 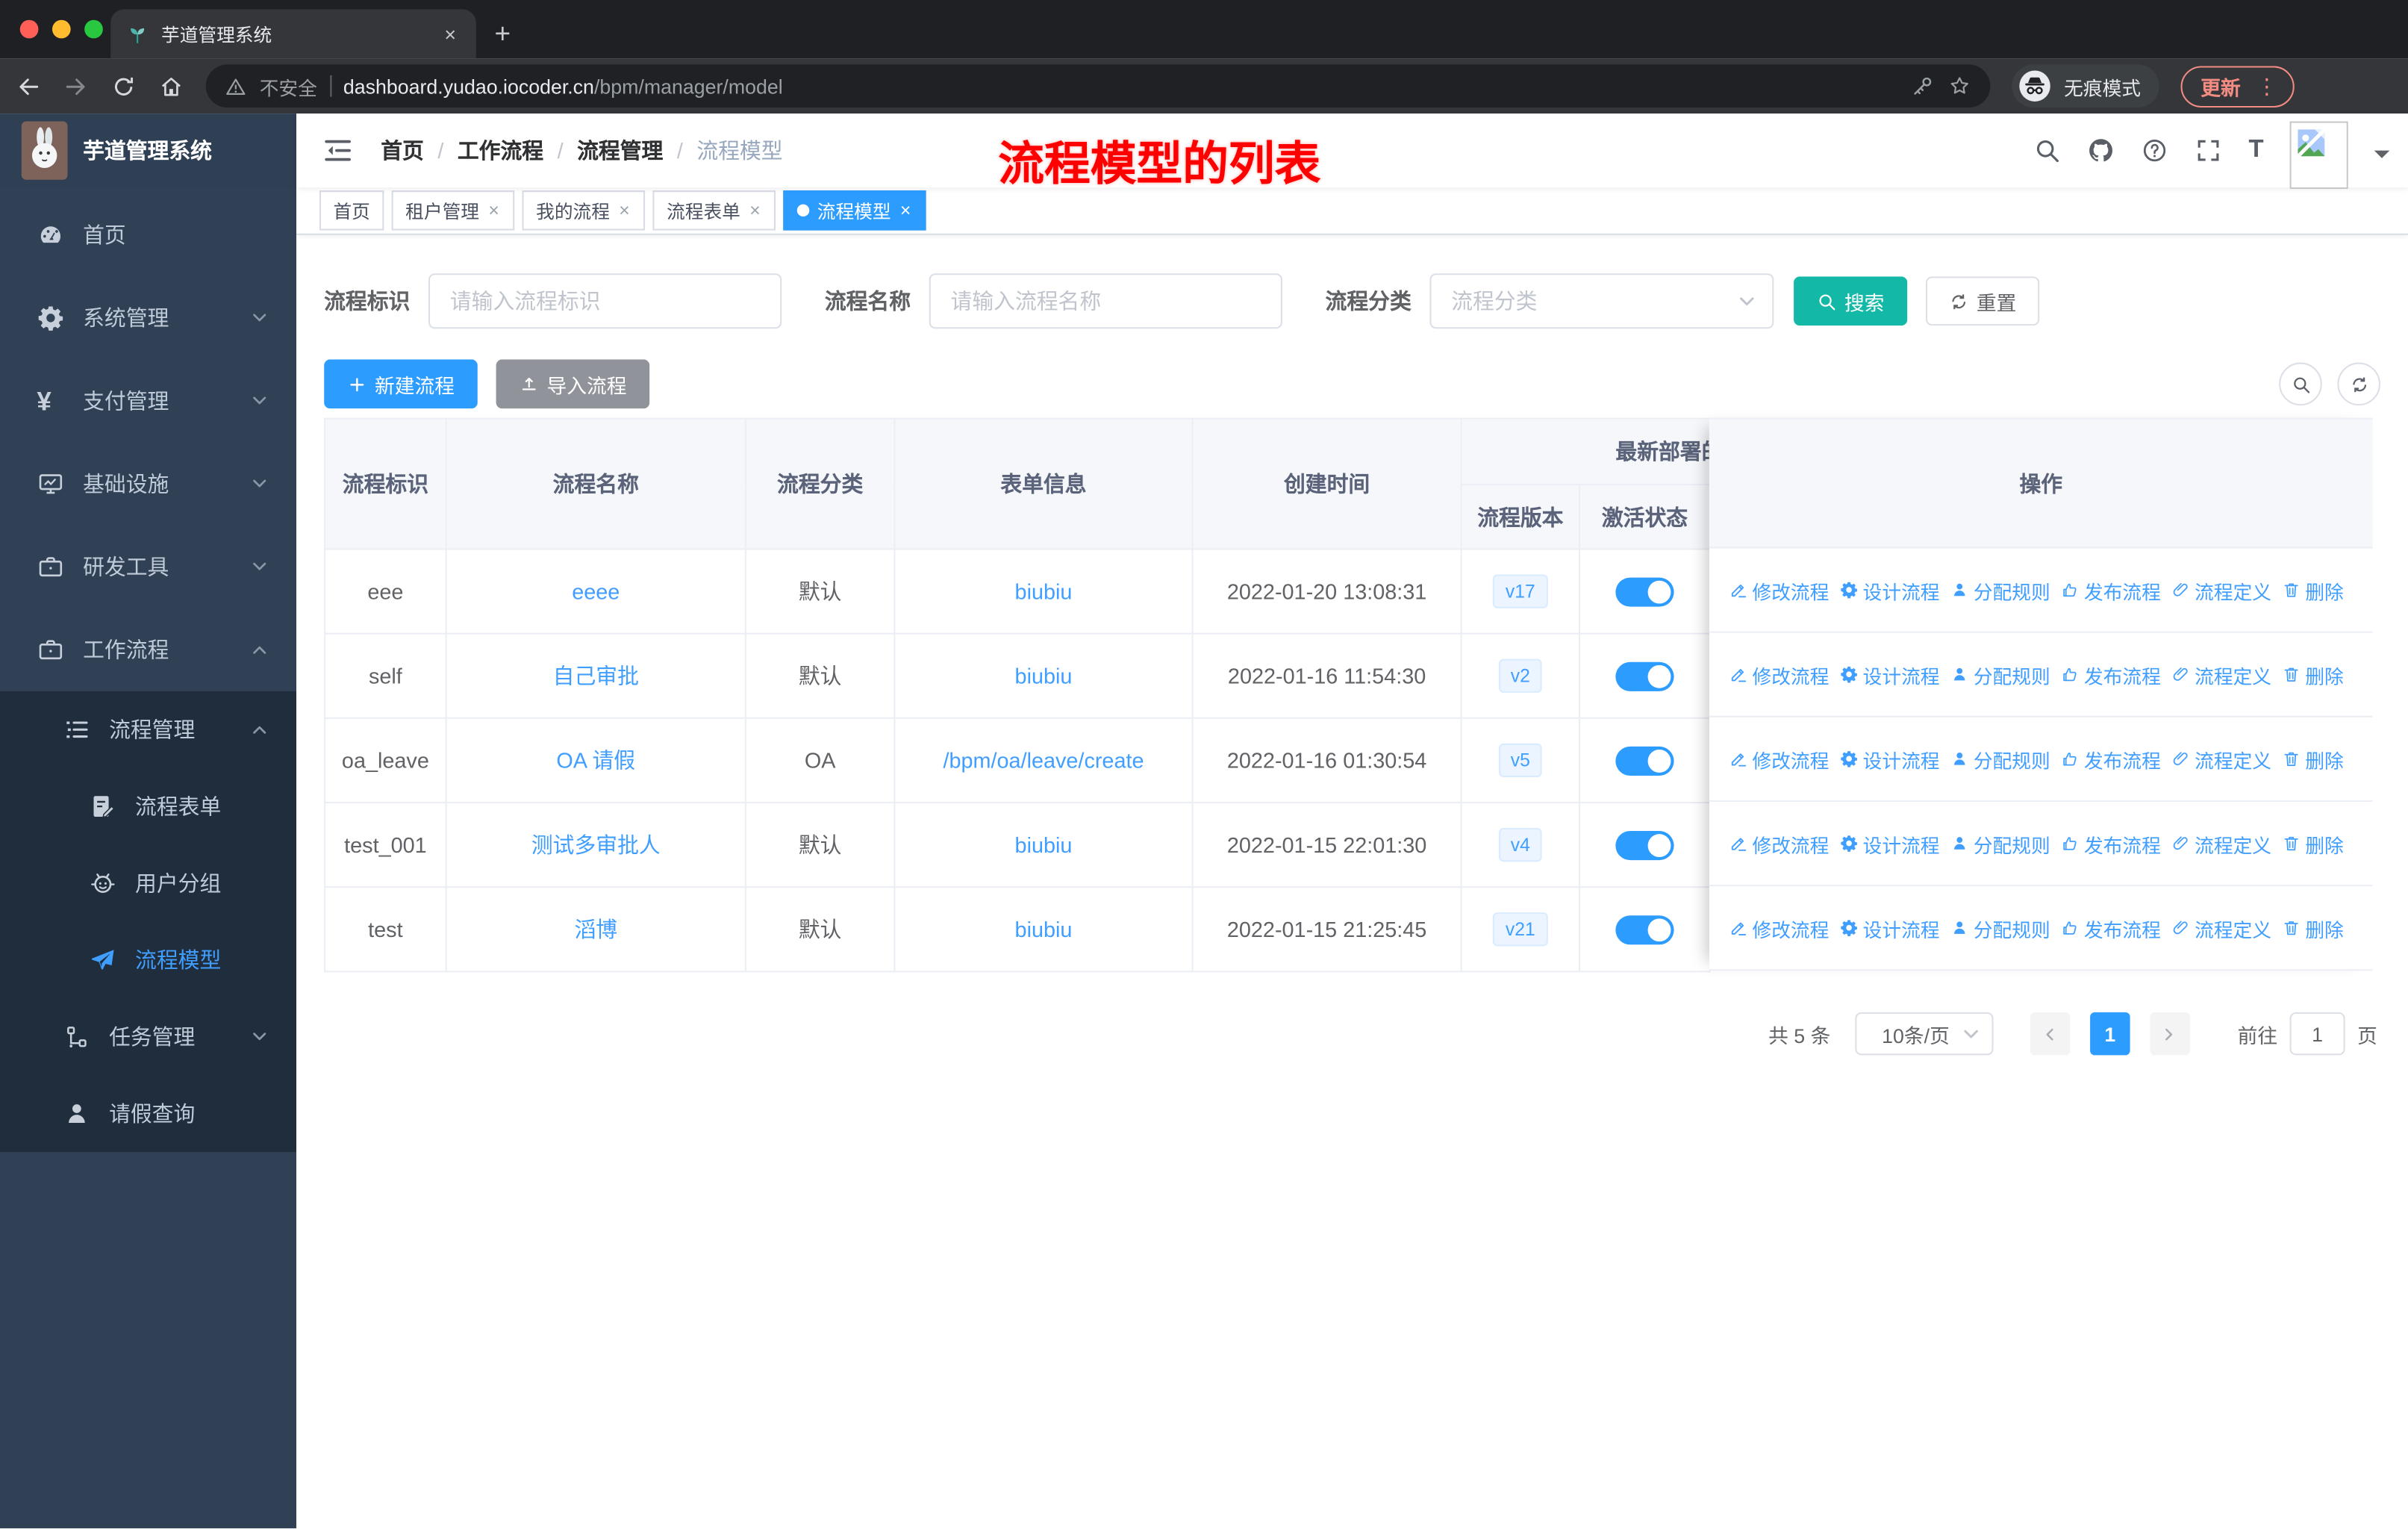 I want to click on browser-update-button: 更新 ⋮, so click(x=2237, y=86).